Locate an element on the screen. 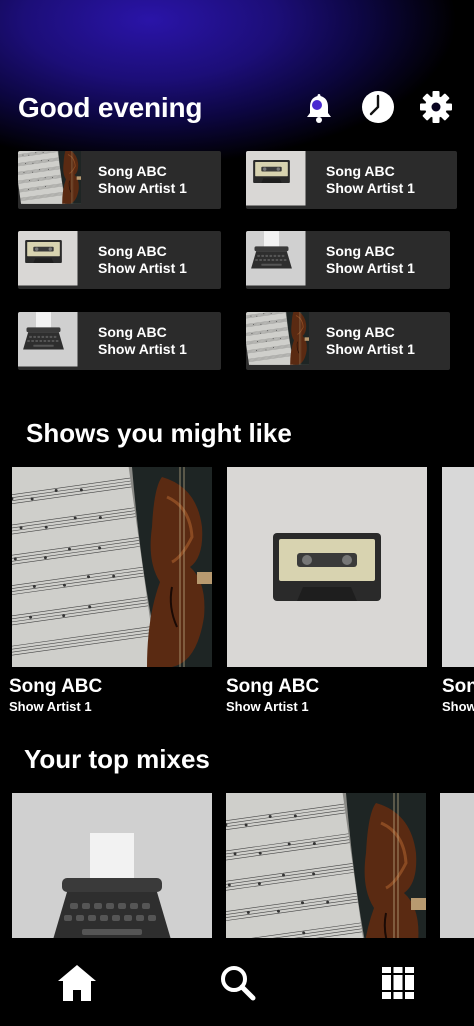  clock-icon is located at coordinates (378, 107).